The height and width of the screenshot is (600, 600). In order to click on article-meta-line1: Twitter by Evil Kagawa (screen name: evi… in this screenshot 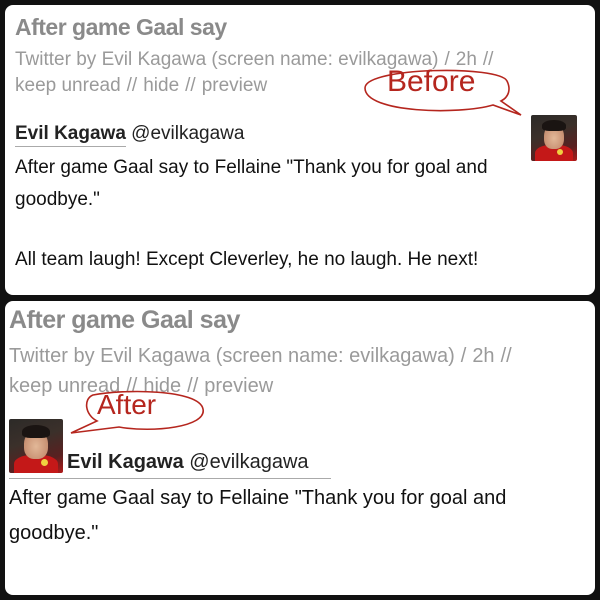, I will do `click(260, 356)`.